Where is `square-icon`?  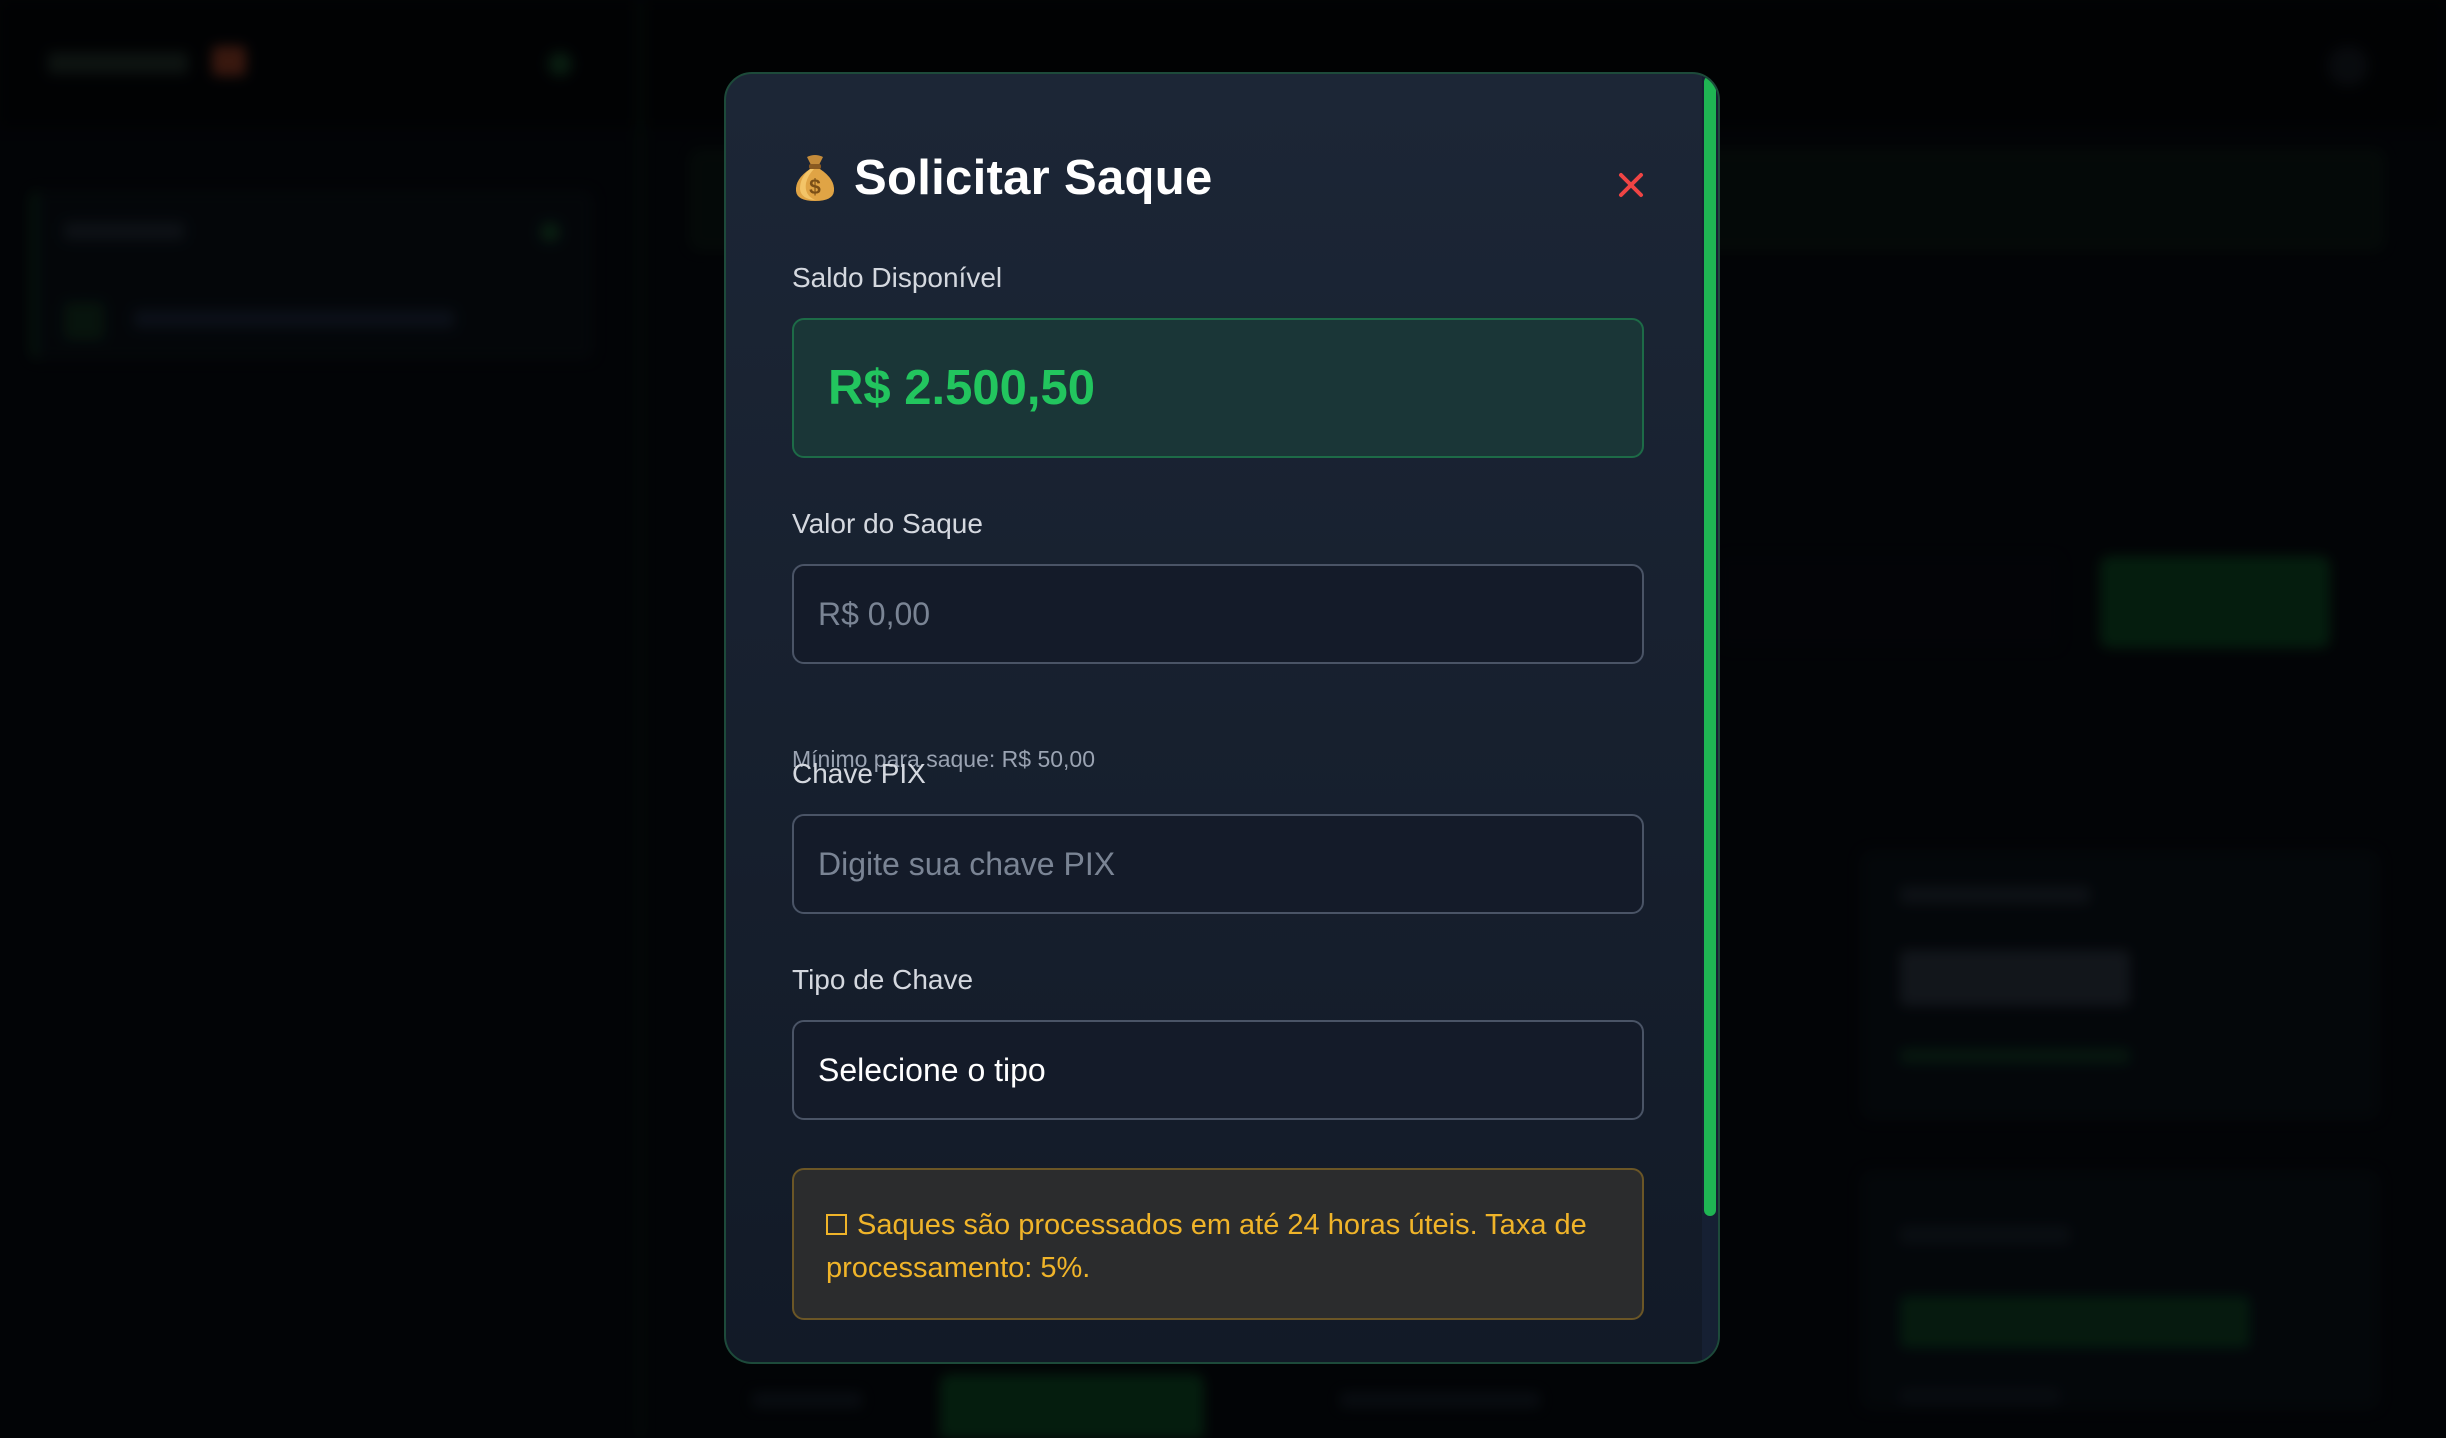 square-icon is located at coordinates (836, 1224).